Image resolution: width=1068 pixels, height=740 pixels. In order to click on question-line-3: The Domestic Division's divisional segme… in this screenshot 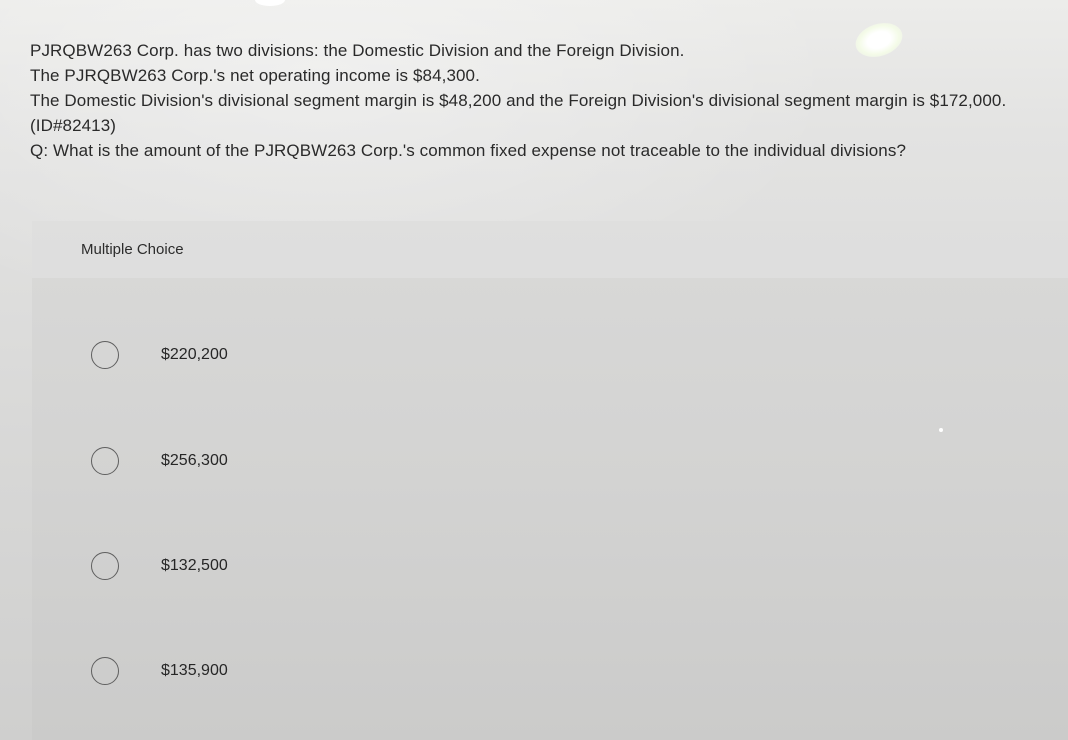, I will do `click(518, 100)`.